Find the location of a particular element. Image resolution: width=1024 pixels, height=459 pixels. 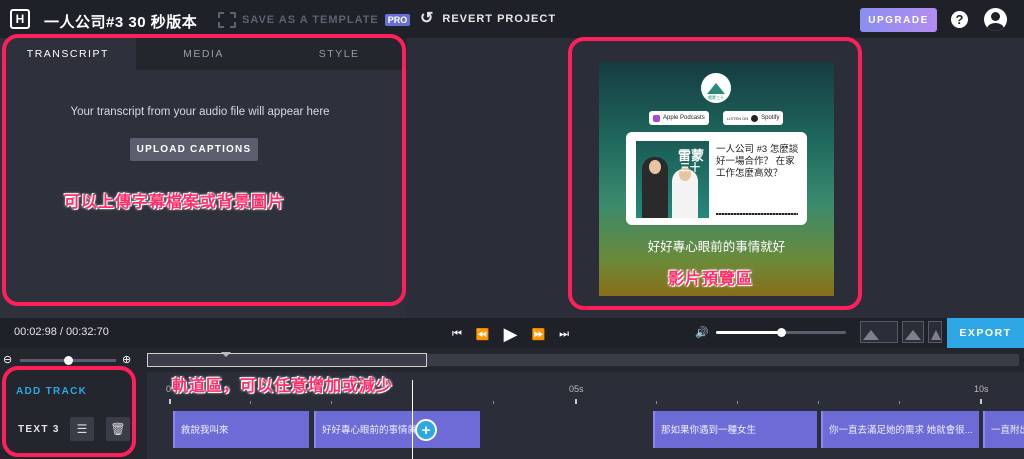

portrait-thumb-icon is located at coordinates (935, 332).